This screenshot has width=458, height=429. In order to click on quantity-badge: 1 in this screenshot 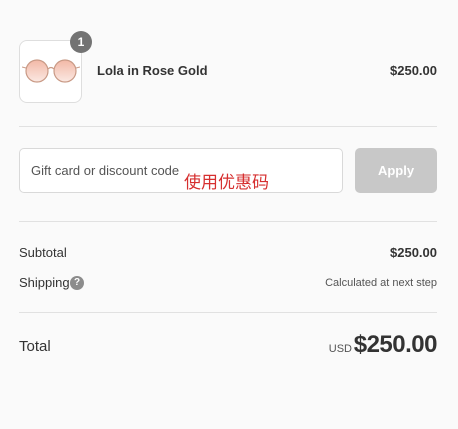, I will do `click(81, 42)`.